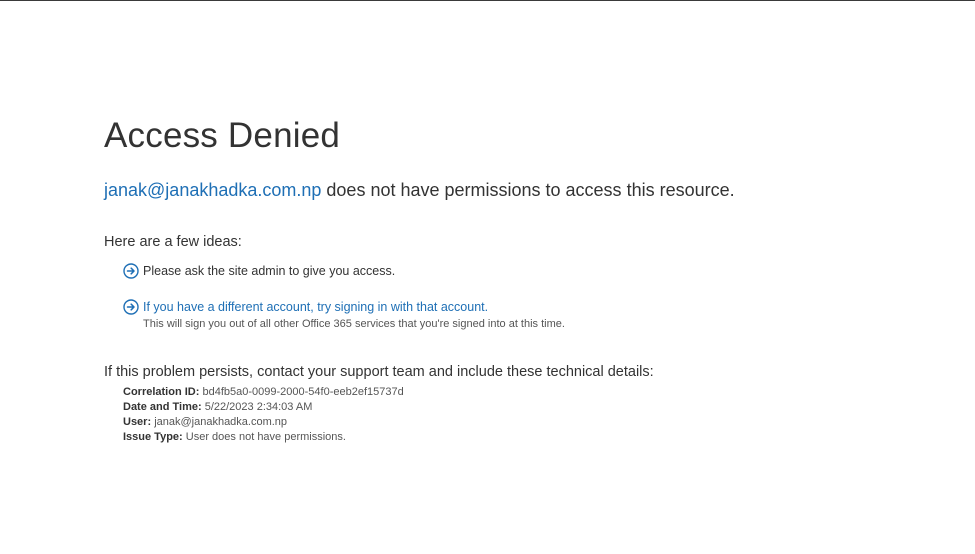  I want to click on detail-row-date-time: Date and Time: 5/22/2023 2:34:03 AM, so click(533, 407).